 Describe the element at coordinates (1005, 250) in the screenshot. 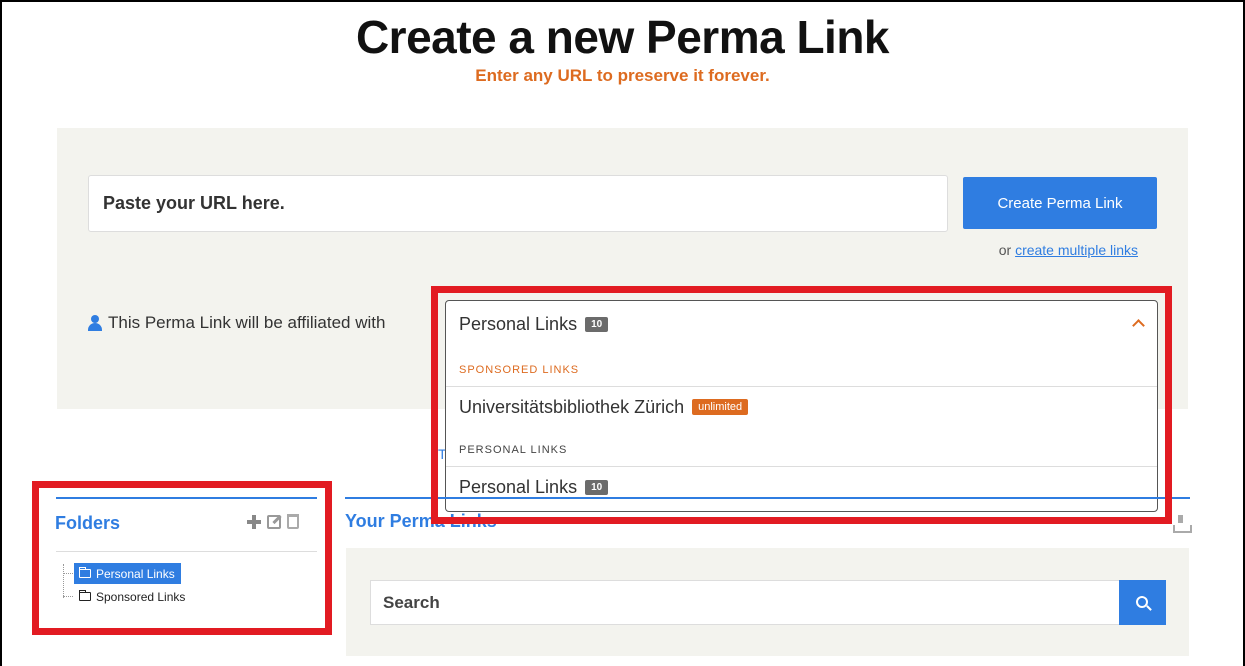

I see `multi-links-prefix: or` at that location.